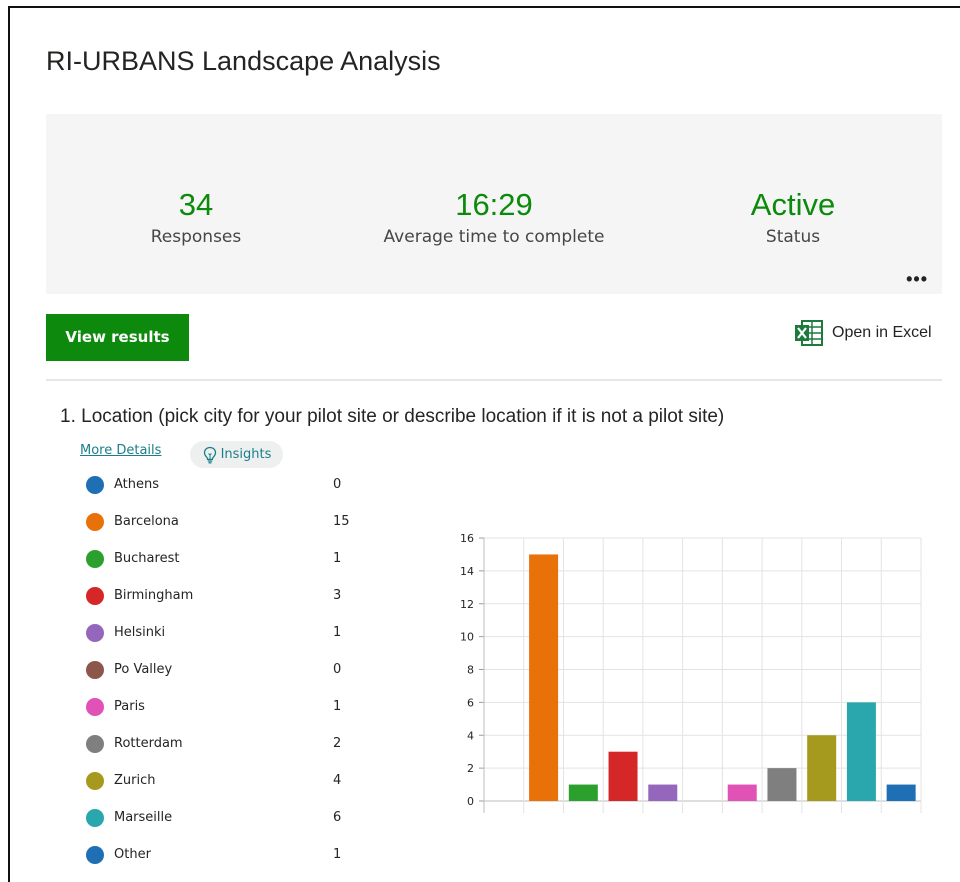 Image resolution: width=960 pixels, height=882 pixels. I want to click on responses-stat: 34 Responses, so click(196, 216).